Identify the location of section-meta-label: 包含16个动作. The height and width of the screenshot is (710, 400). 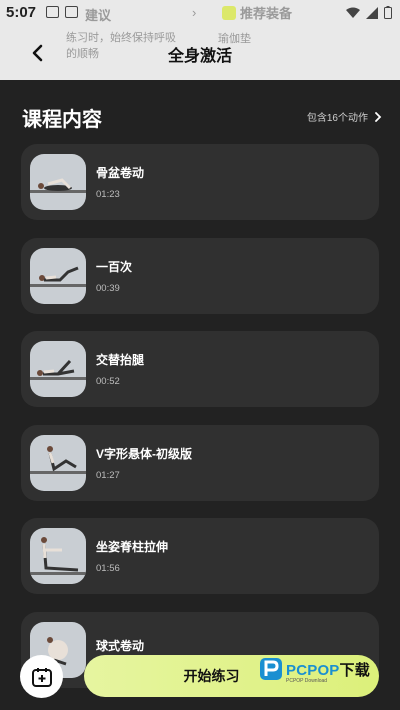
(337, 118).